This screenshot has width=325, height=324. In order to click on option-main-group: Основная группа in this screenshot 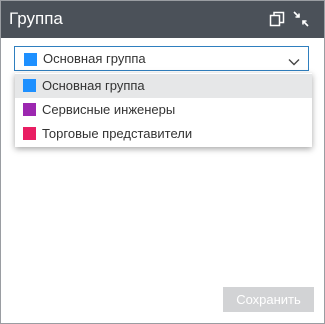, I will do `click(163, 86)`.